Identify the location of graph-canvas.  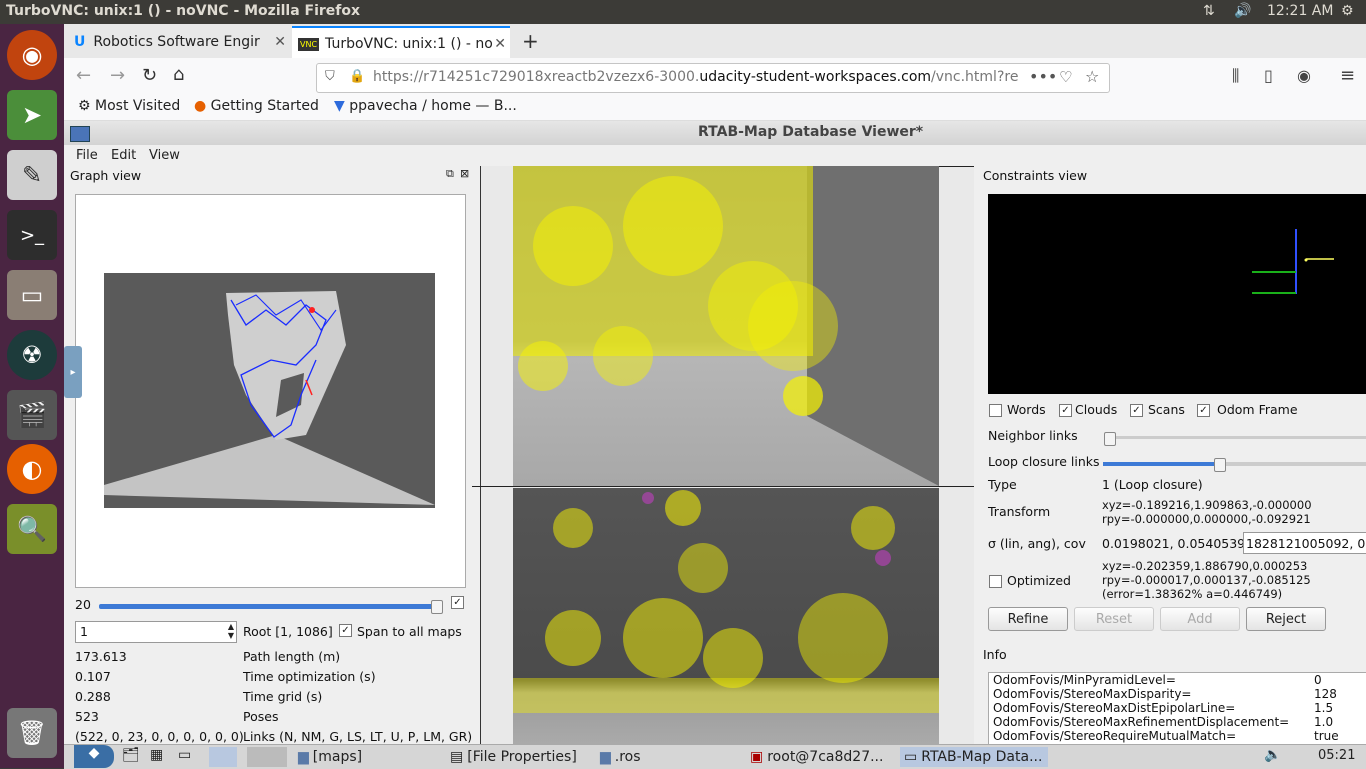
(270, 391).